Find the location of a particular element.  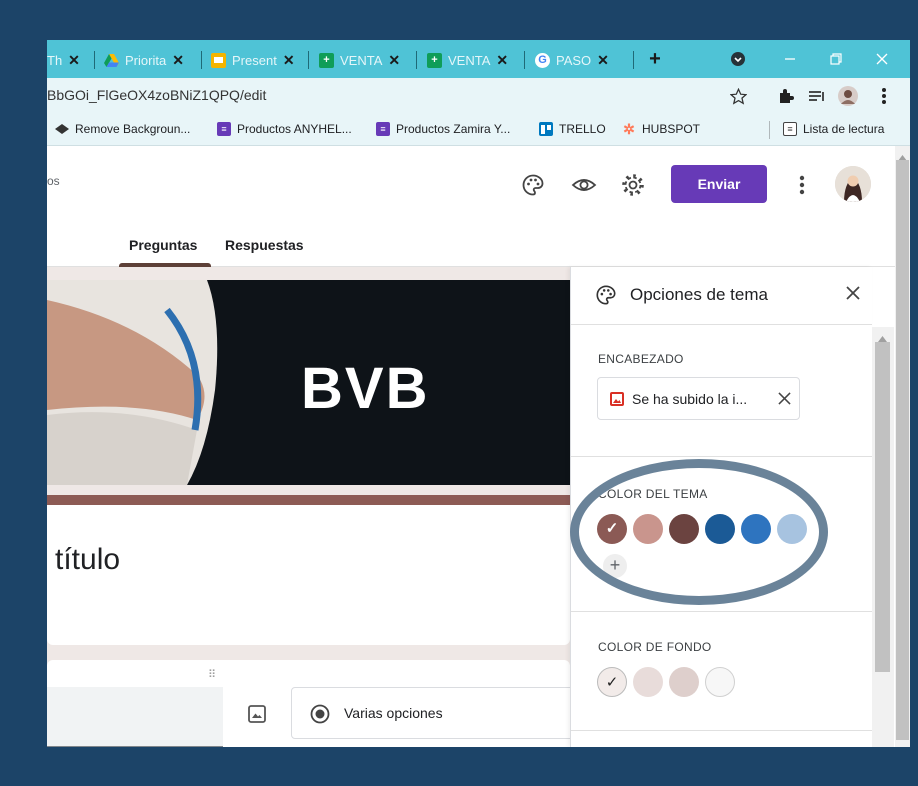

more-options-icon is located at coordinates (802, 185).